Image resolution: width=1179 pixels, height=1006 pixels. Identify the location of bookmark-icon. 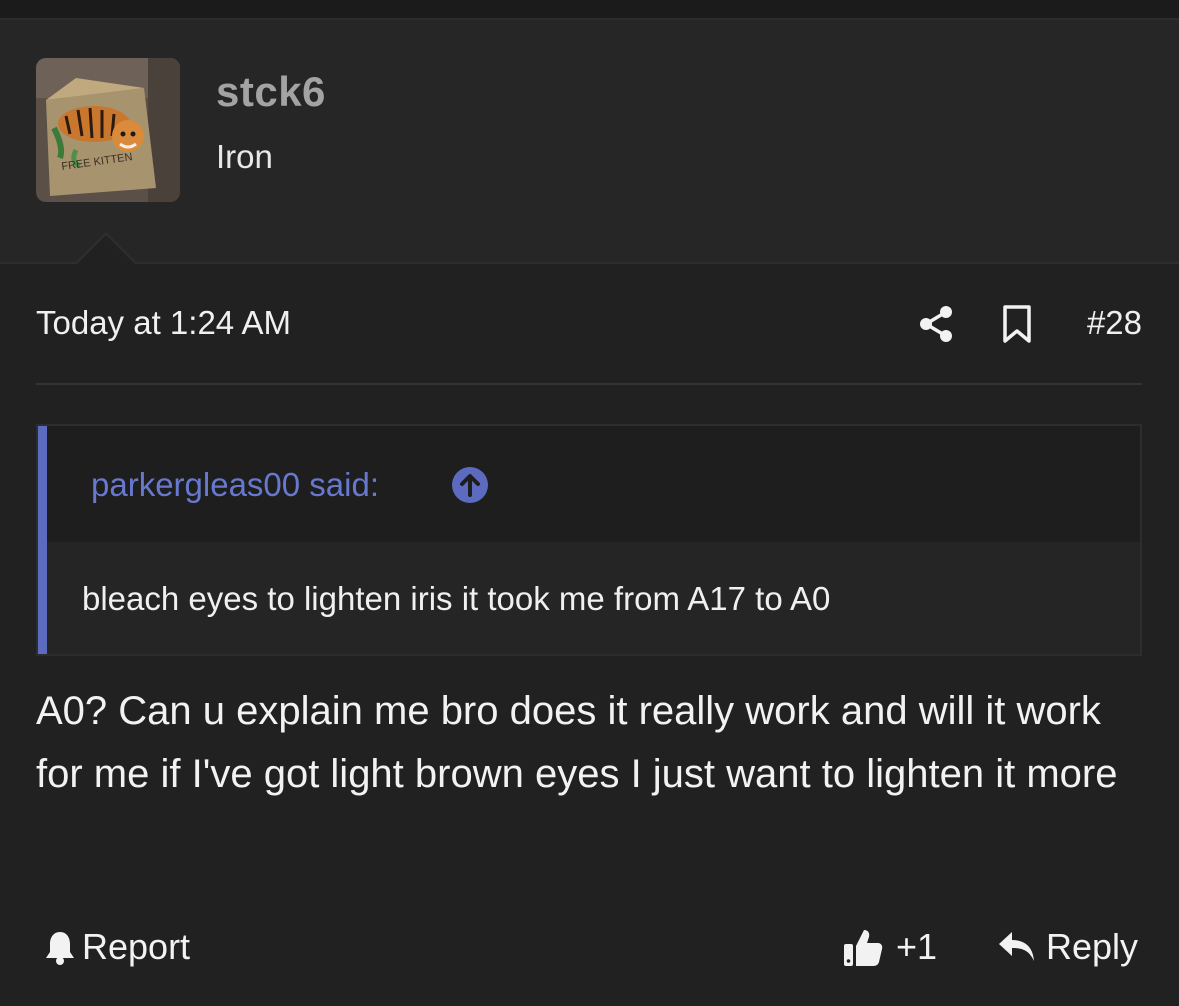
(1017, 324).